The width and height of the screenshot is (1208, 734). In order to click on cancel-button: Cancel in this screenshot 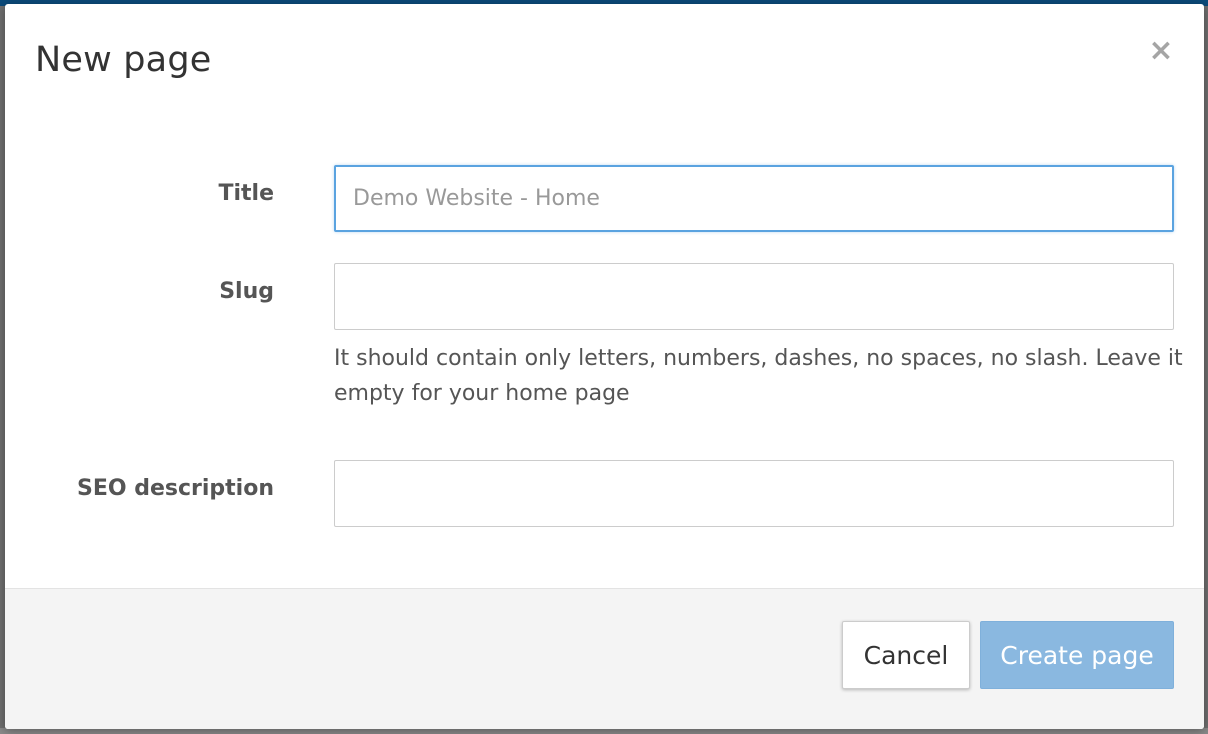, I will do `click(906, 655)`.